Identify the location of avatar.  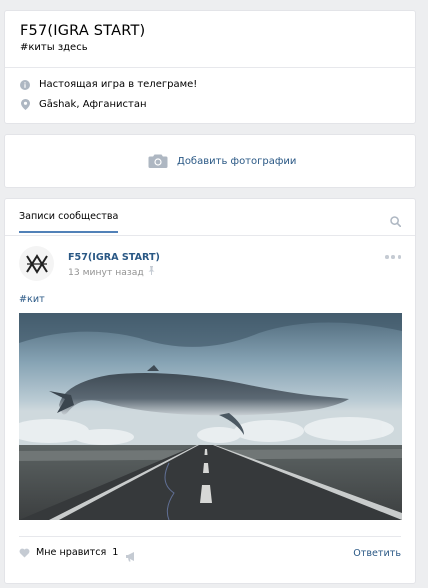
(36, 263).